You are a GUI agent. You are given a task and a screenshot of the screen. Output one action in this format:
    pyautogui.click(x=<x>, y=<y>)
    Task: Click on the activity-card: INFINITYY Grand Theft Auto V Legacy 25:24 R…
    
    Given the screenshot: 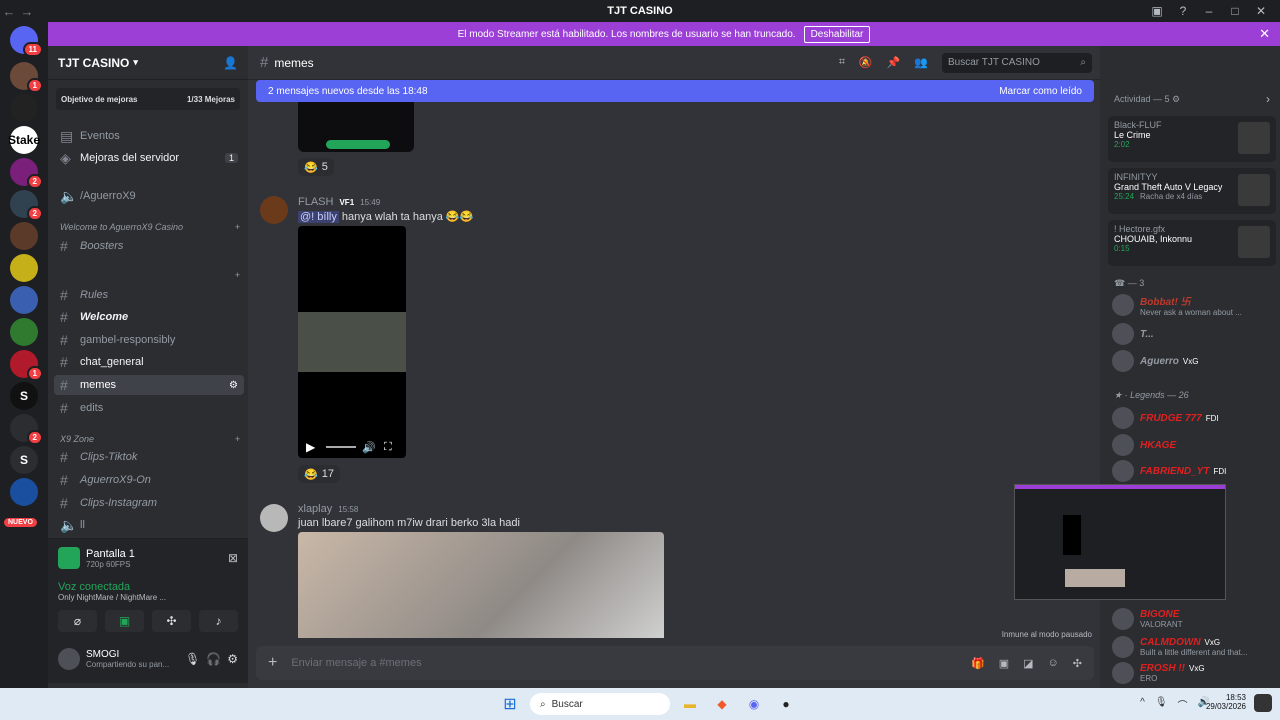 What is the action you would take?
    pyautogui.click(x=1192, y=191)
    